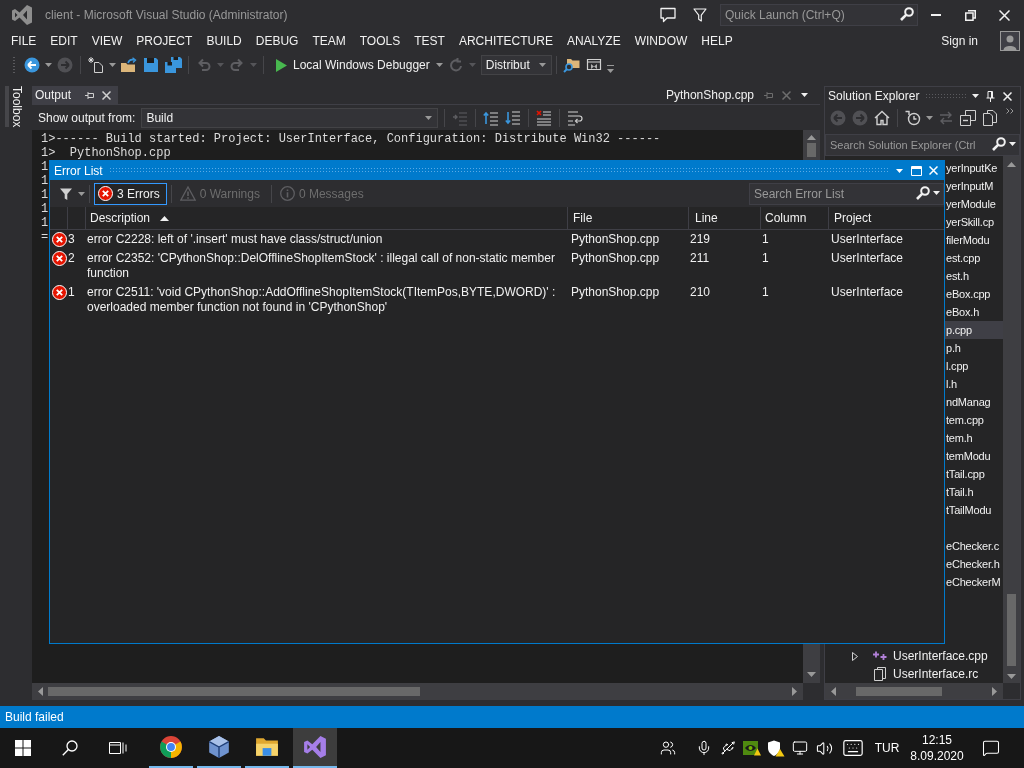 The width and height of the screenshot is (1024, 768). Describe the element at coordinates (277, 41) in the screenshot. I see `menu-item: DEBUG` at that location.